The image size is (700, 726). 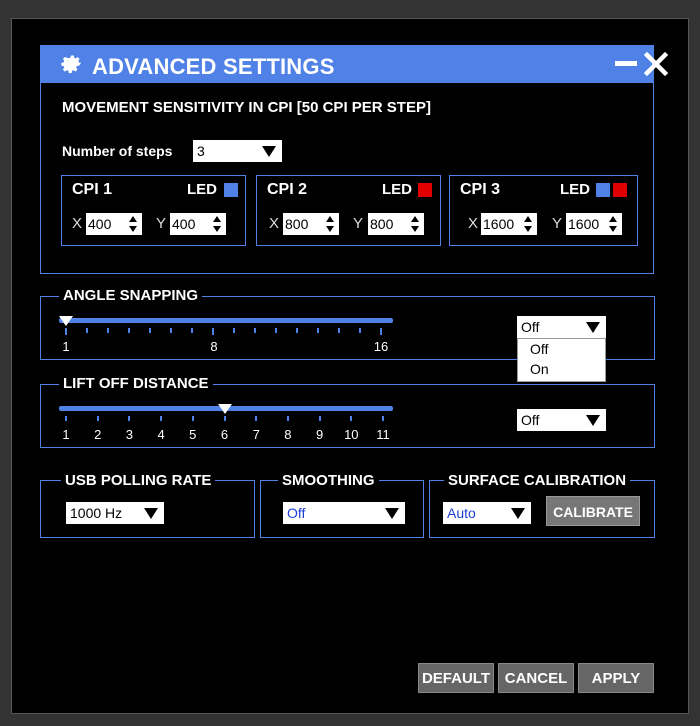 I want to click on angle-snapping-slider, so click(x=226, y=320).